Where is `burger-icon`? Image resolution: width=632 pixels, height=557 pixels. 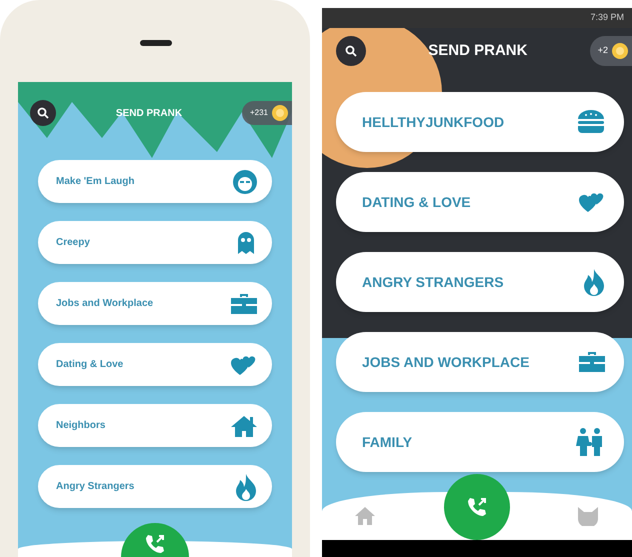 burger-icon is located at coordinates (591, 122).